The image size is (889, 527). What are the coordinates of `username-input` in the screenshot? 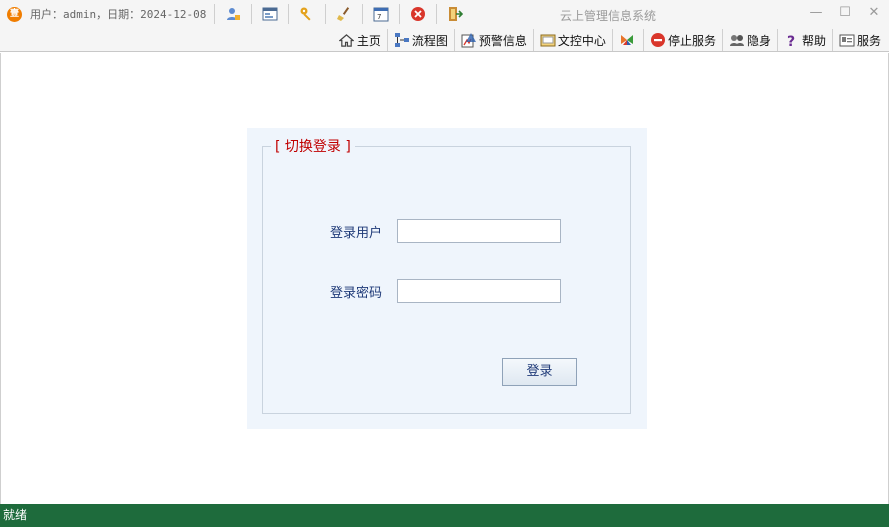 It's located at (479, 231).